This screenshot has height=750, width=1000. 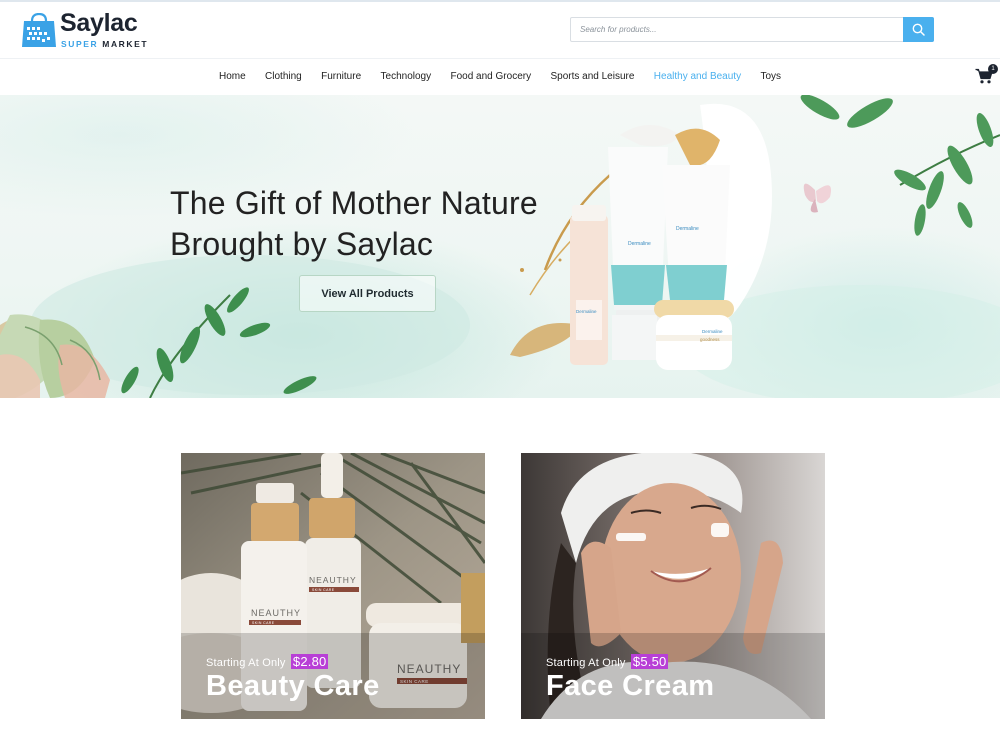 I want to click on search-icon, so click(x=918, y=29).